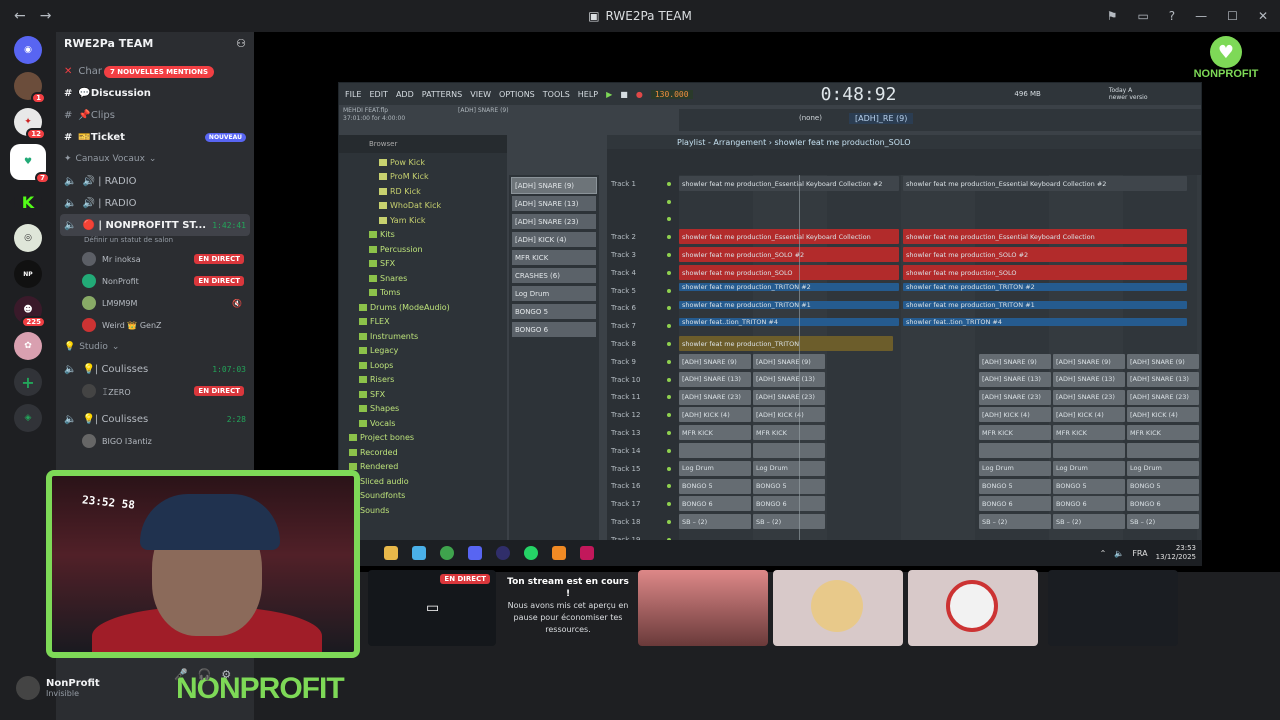 This screenshot has height=720, width=1280. I want to click on menu-patterns: PATTERNS, so click(442, 94).